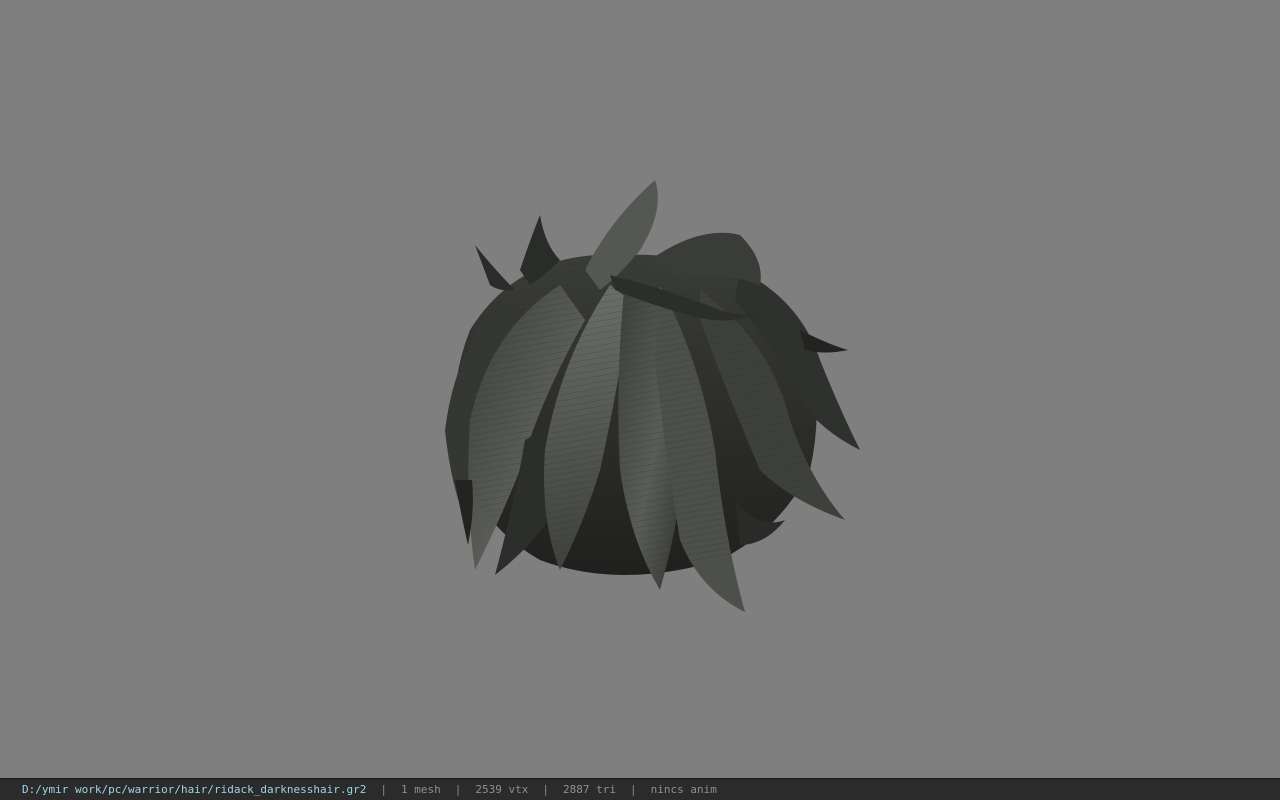 This screenshot has width=1280, height=800. Describe the element at coordinates (495, 268) in the screenshot. I see `hair-lock-top-far-left-spike` at that location.